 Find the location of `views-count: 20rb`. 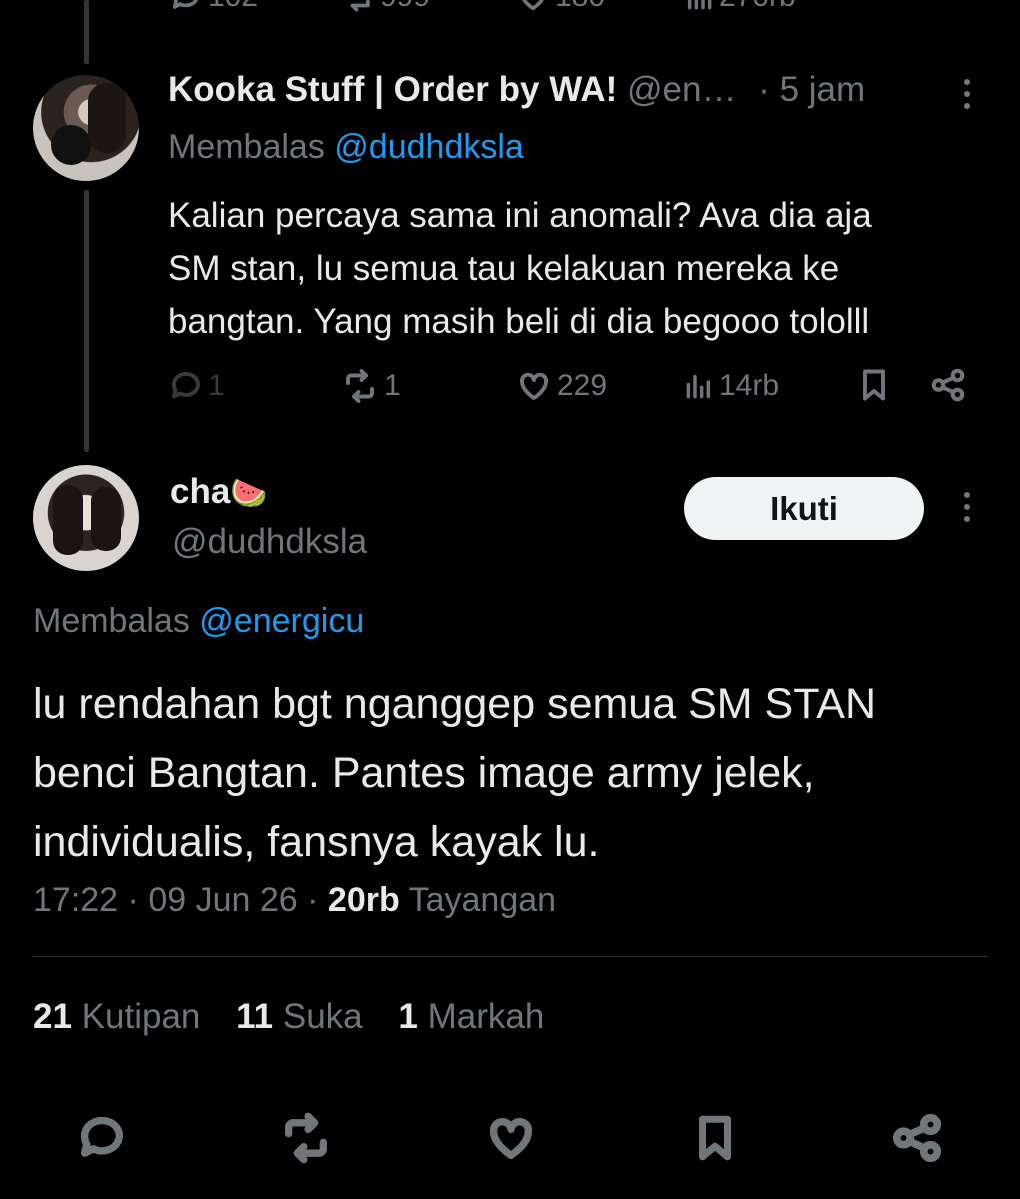

views-count: 20rb is located at coordinates (363, 900).